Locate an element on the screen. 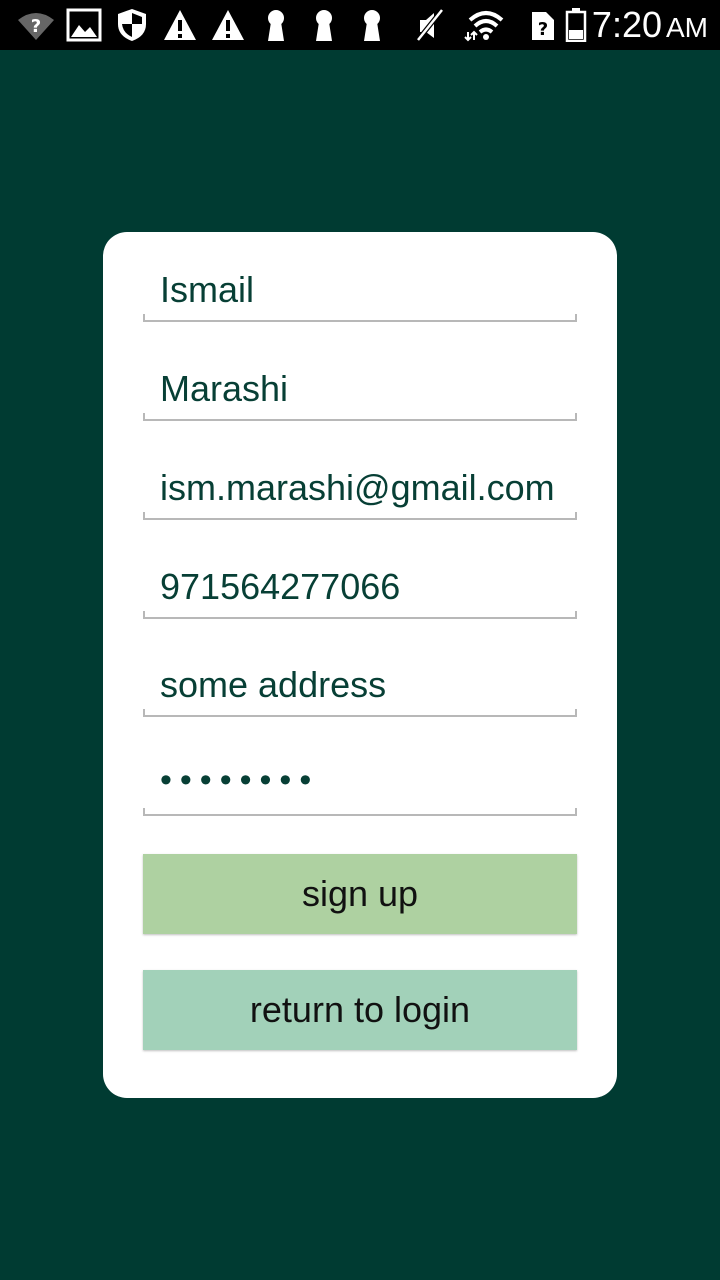  last-name-field: Marashi is located at coordinates (360, 376).